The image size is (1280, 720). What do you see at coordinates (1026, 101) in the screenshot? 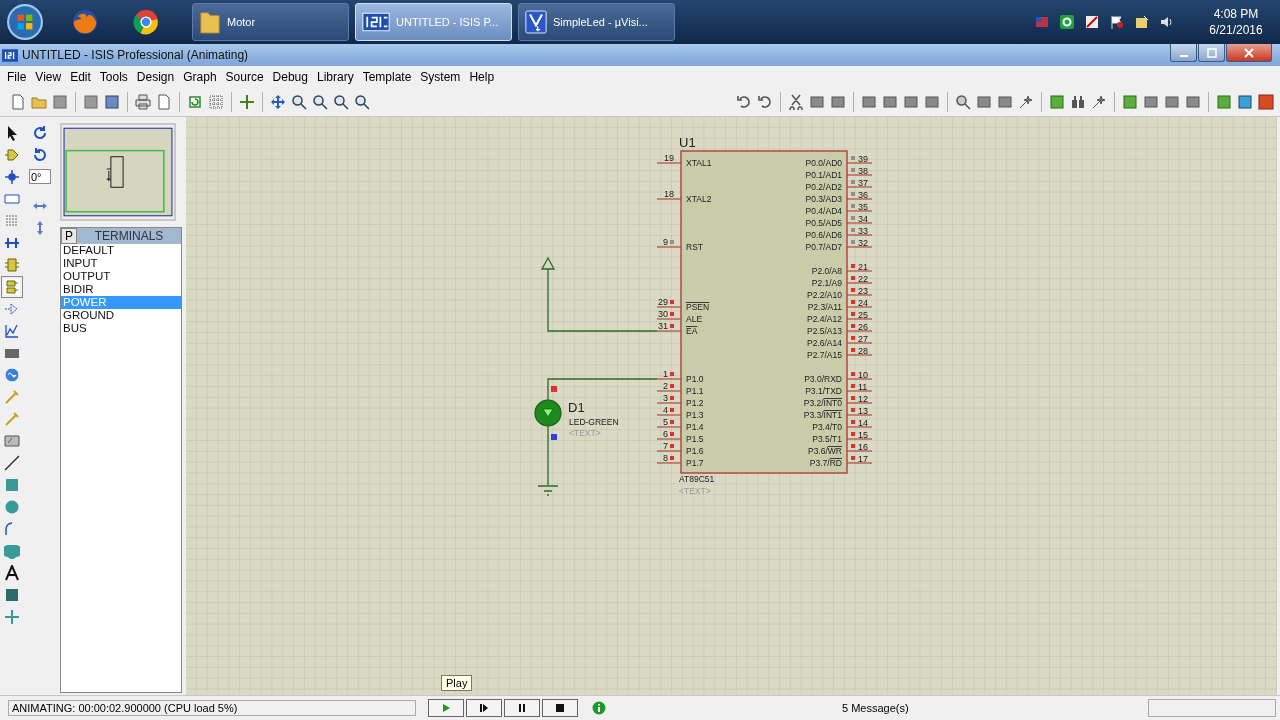
I see `decompose-icon` at bounding box center [1026, 101].